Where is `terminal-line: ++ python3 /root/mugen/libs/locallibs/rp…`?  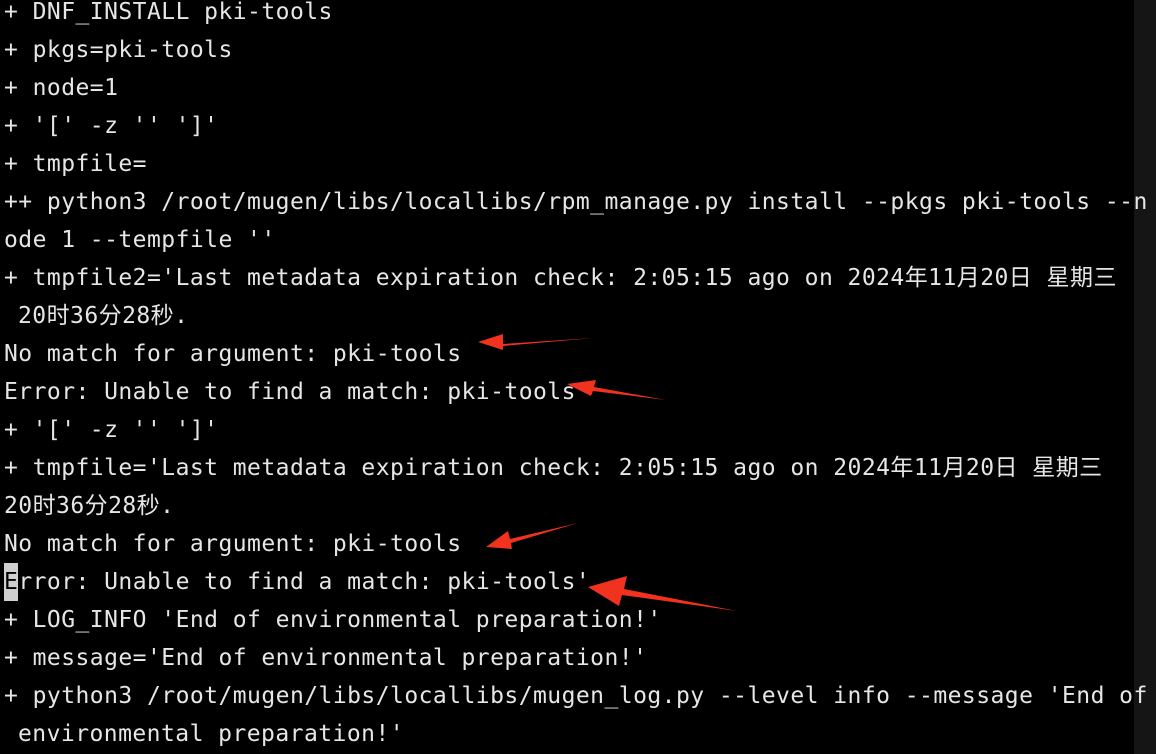 terminal-line: ++ python3 /root/mugen/libs/locallibs/rp… is located at coordinates (576, 202).